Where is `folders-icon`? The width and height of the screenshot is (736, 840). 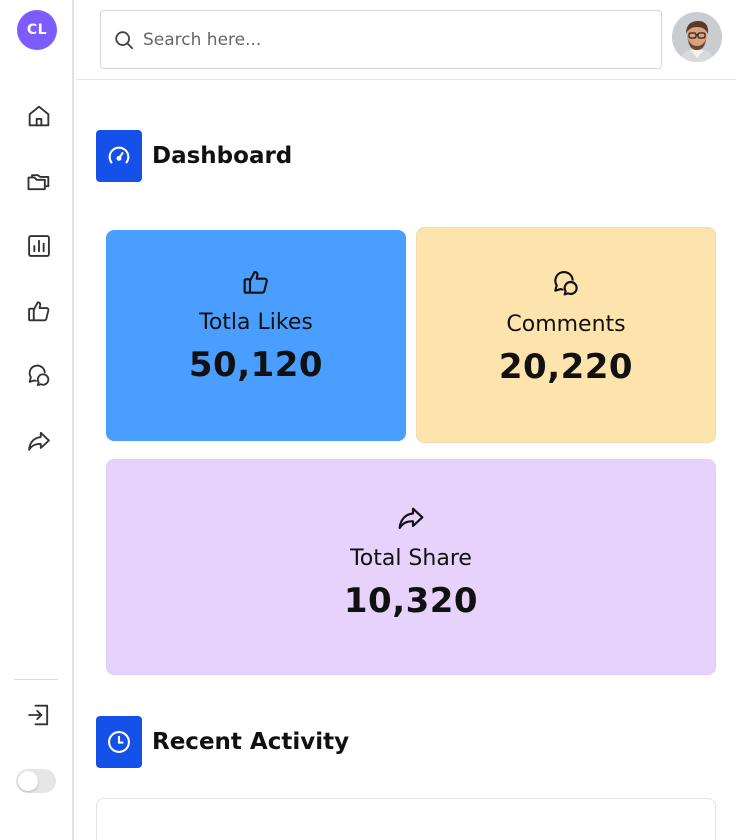
folders-icon is located at coordinates (38, 182).